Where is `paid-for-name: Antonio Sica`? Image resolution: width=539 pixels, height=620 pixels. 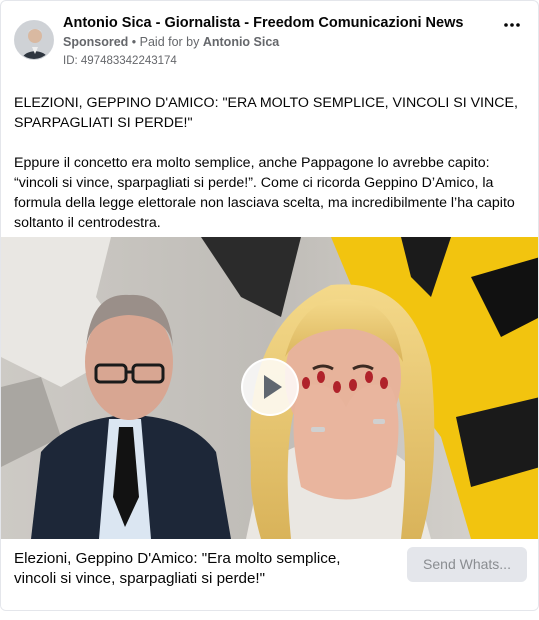
paid-for-name: Antonio Sica is located at coordinates (241, 42).